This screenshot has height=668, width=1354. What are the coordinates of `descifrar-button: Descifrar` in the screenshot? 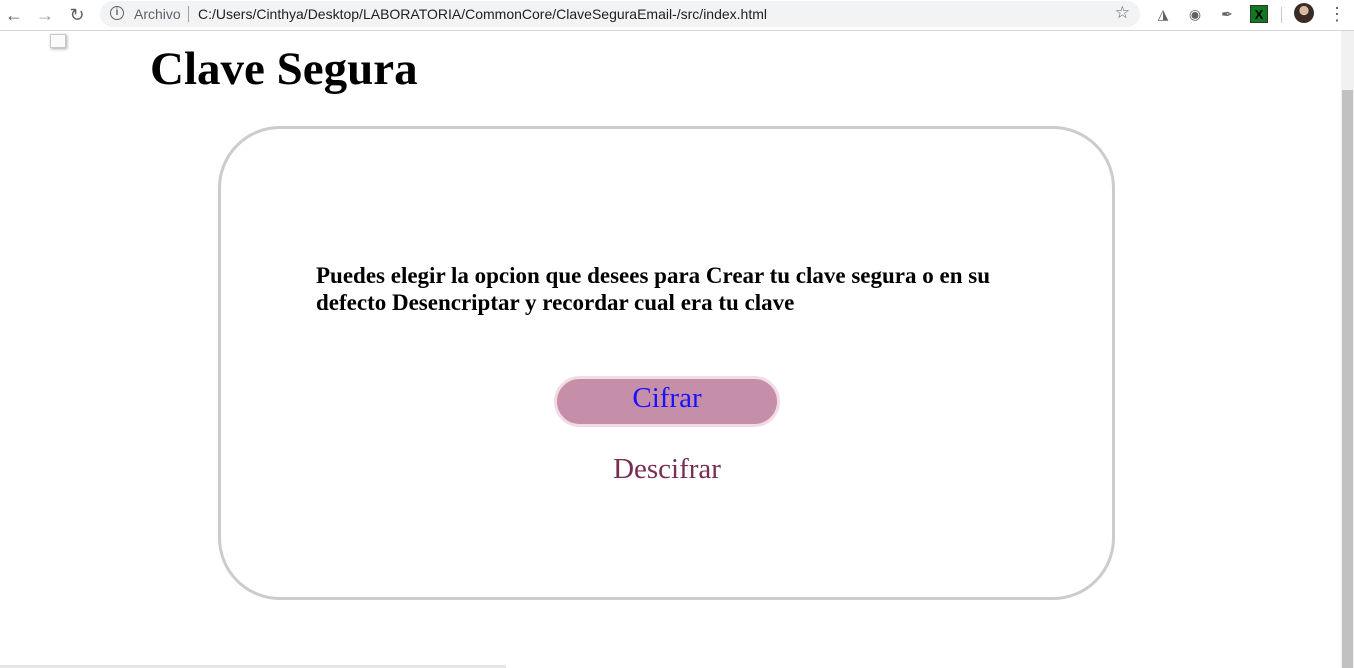 It's located at (667, 469).